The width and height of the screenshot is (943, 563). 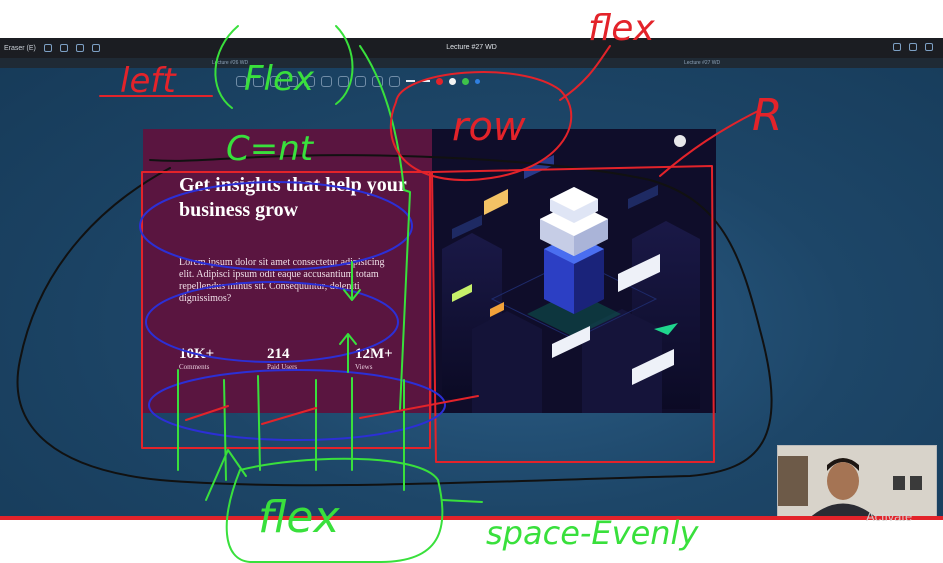 What do you see at coordinates (275, 81) in the screenshot?
I see `eraser-tool-icon` at bounding box center [275, 81].